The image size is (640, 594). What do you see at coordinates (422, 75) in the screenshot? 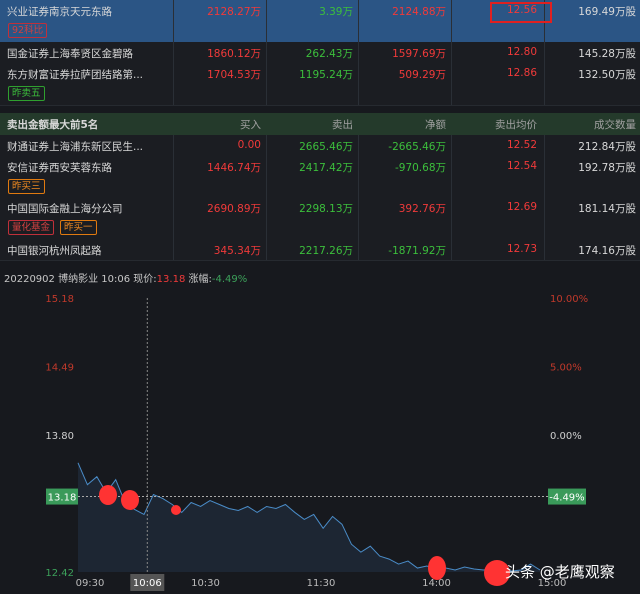
I see `cell-net: 509.29万` at bounding box center [422, 75].